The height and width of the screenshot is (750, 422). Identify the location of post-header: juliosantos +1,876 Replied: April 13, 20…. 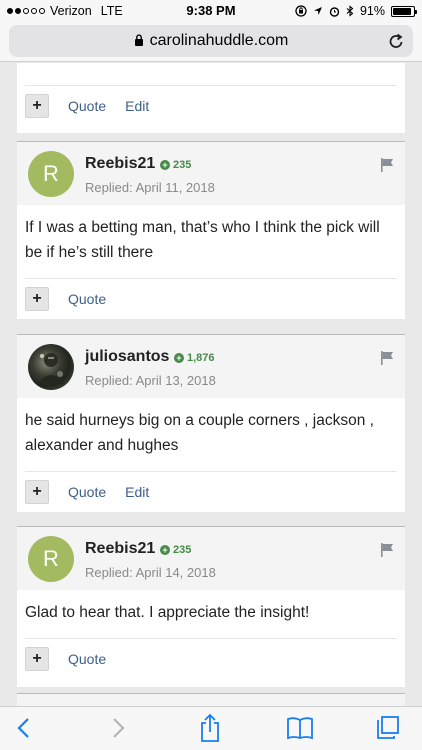
(211, 366).